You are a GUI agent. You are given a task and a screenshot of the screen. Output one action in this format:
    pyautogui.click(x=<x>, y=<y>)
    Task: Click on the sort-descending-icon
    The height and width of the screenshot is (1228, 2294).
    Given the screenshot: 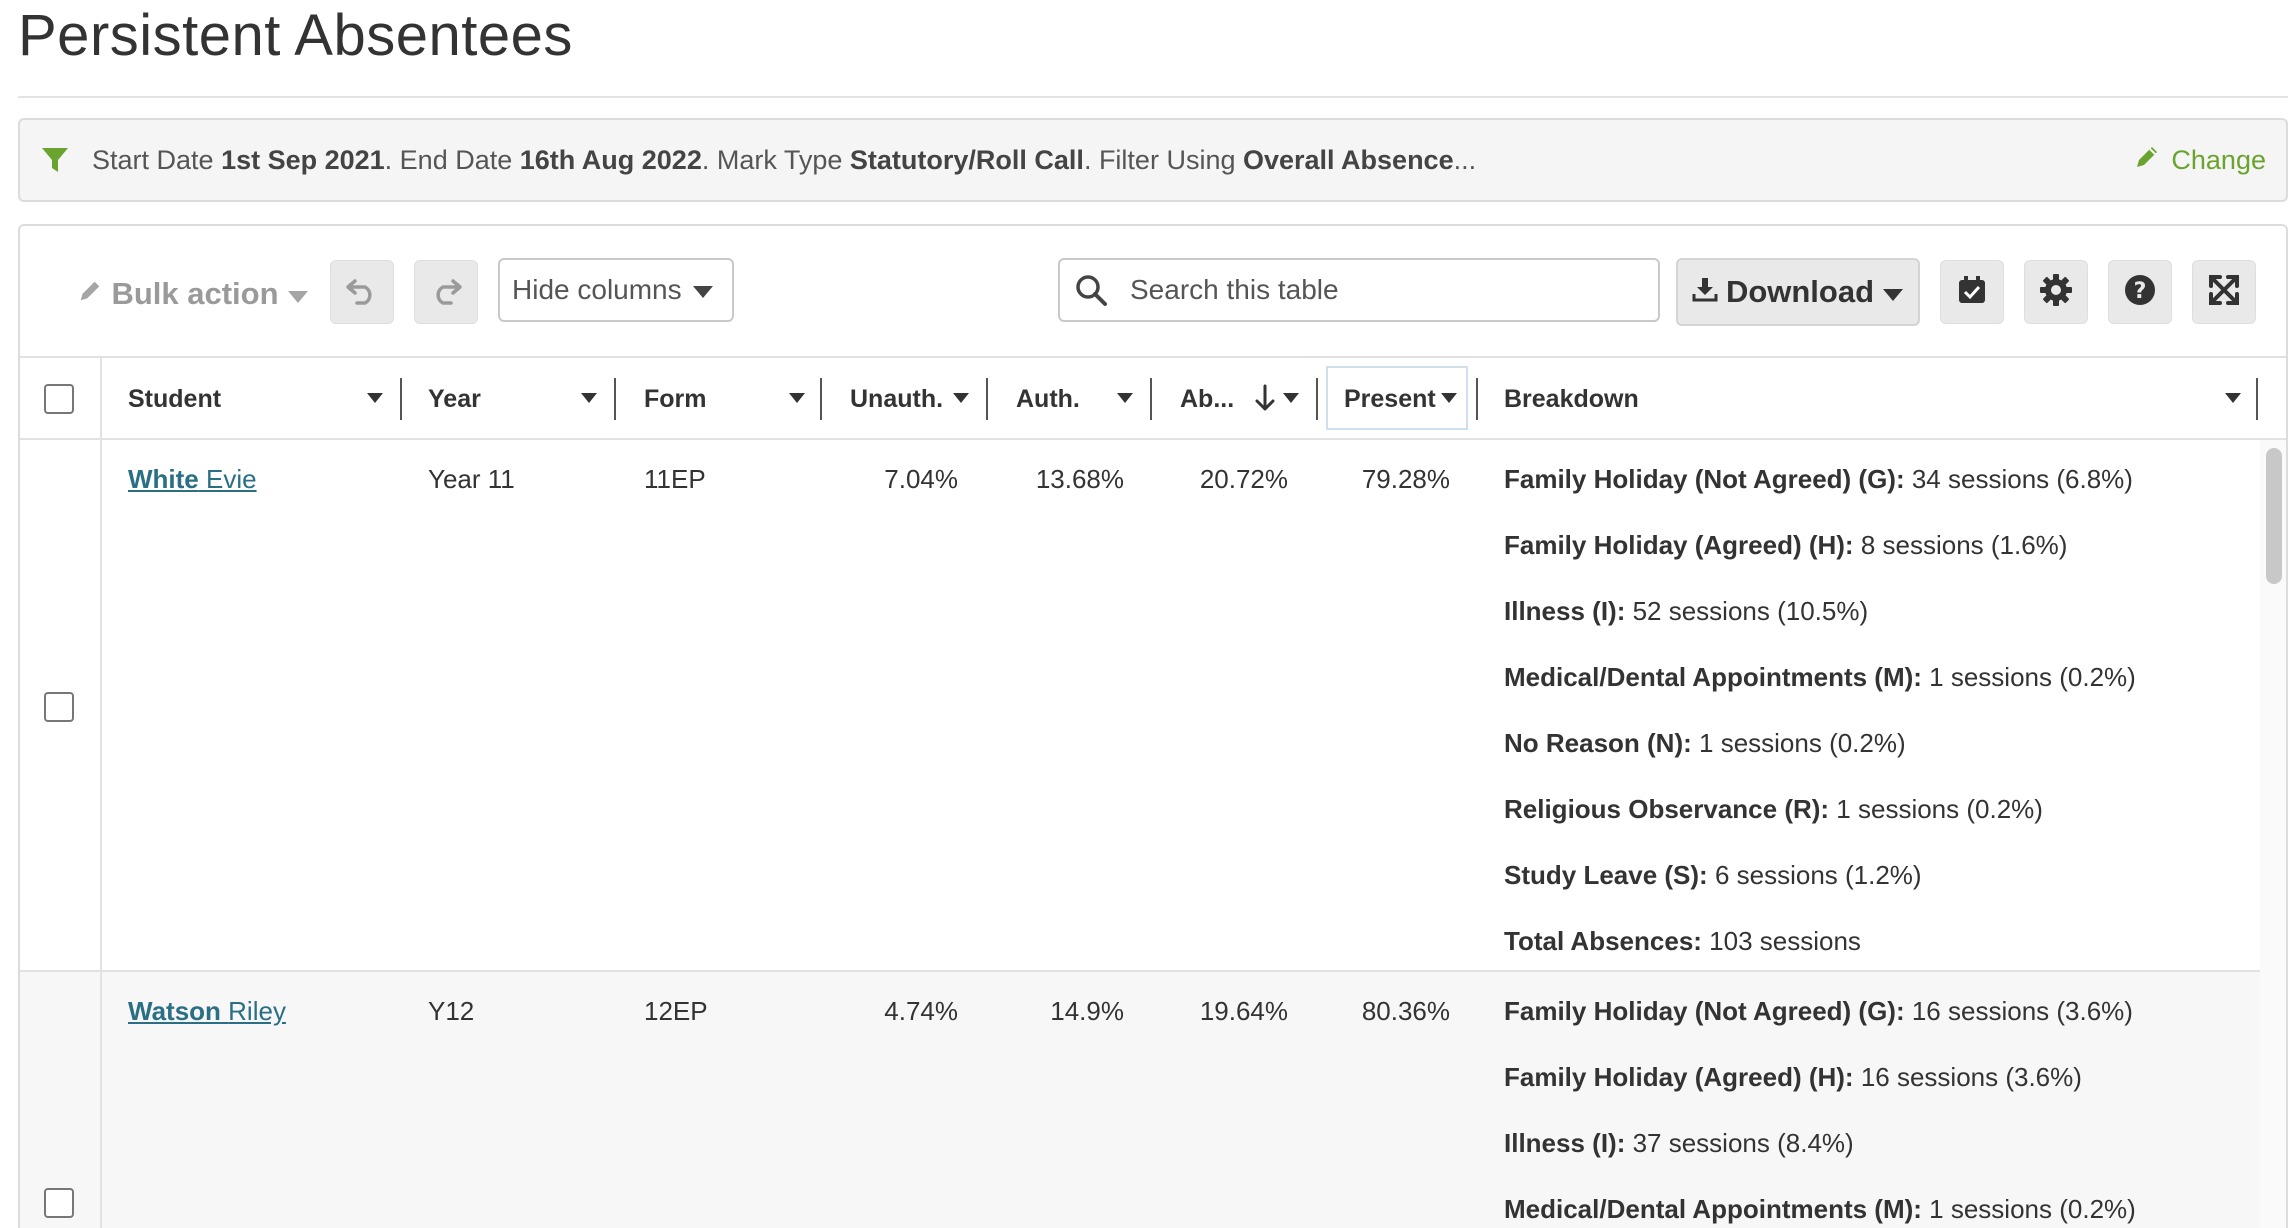 What is the action you would take?
    pyautogui.click(x=1265, y=398)
    